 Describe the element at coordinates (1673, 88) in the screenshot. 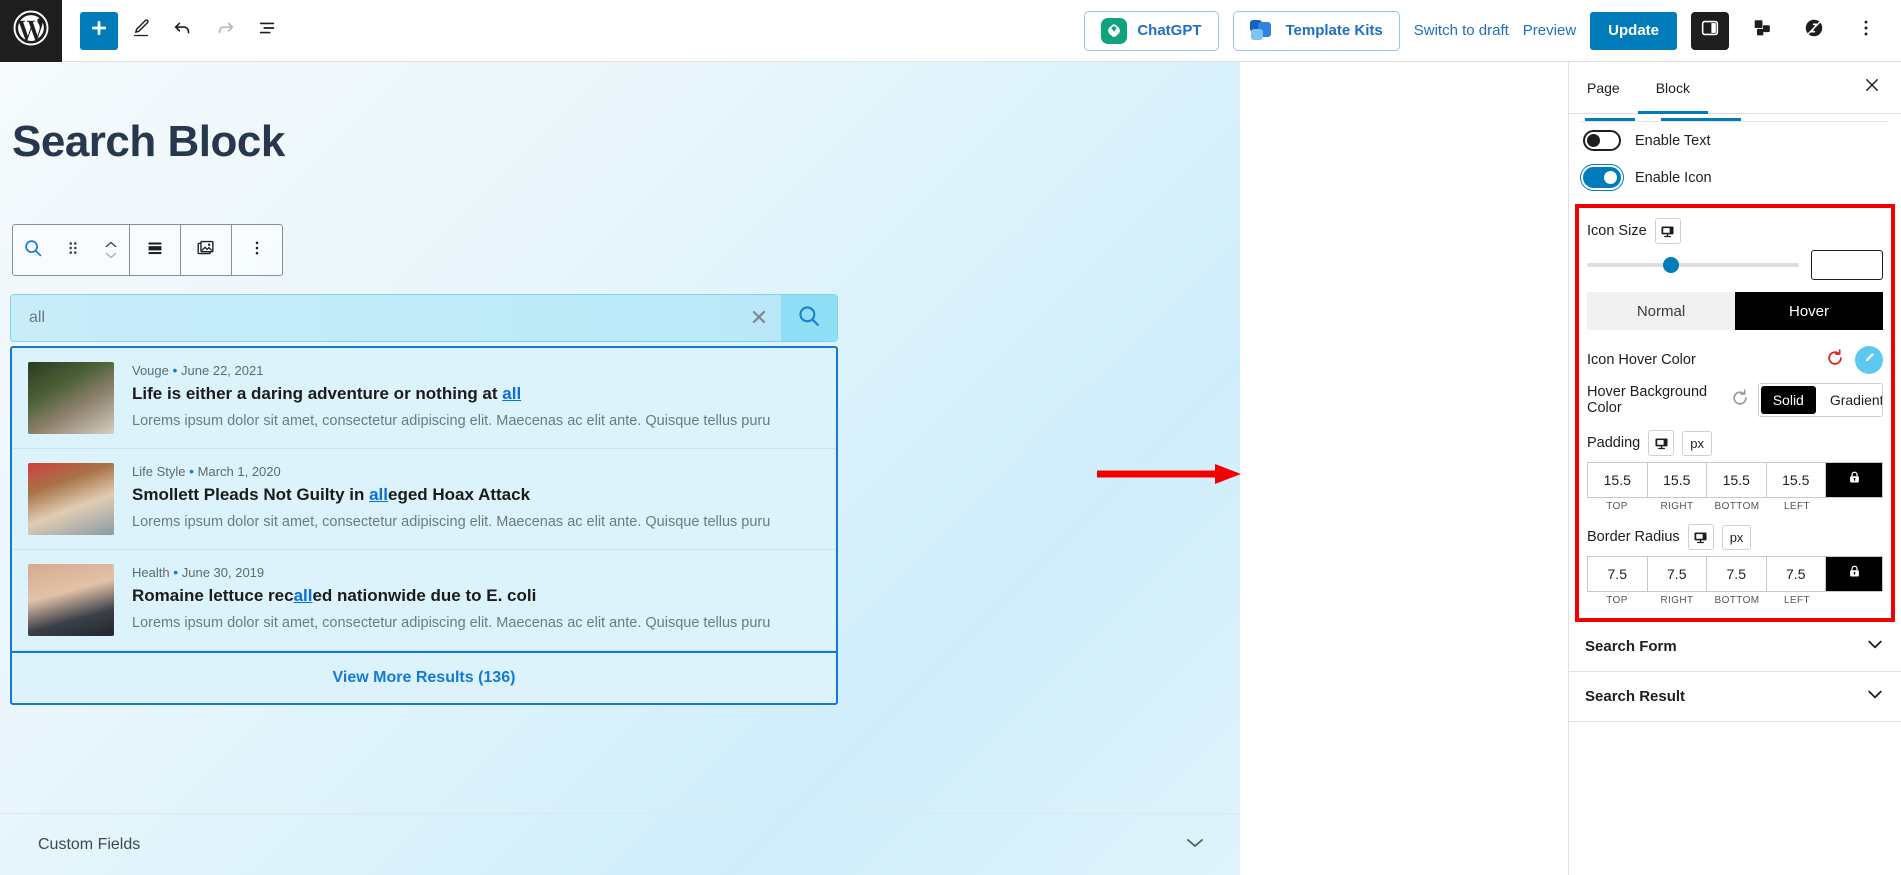

I see `tab-block: Block` at that location.